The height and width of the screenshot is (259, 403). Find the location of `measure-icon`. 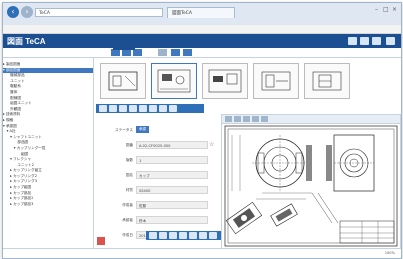

measure-icon is located at coordinates (193, 235).